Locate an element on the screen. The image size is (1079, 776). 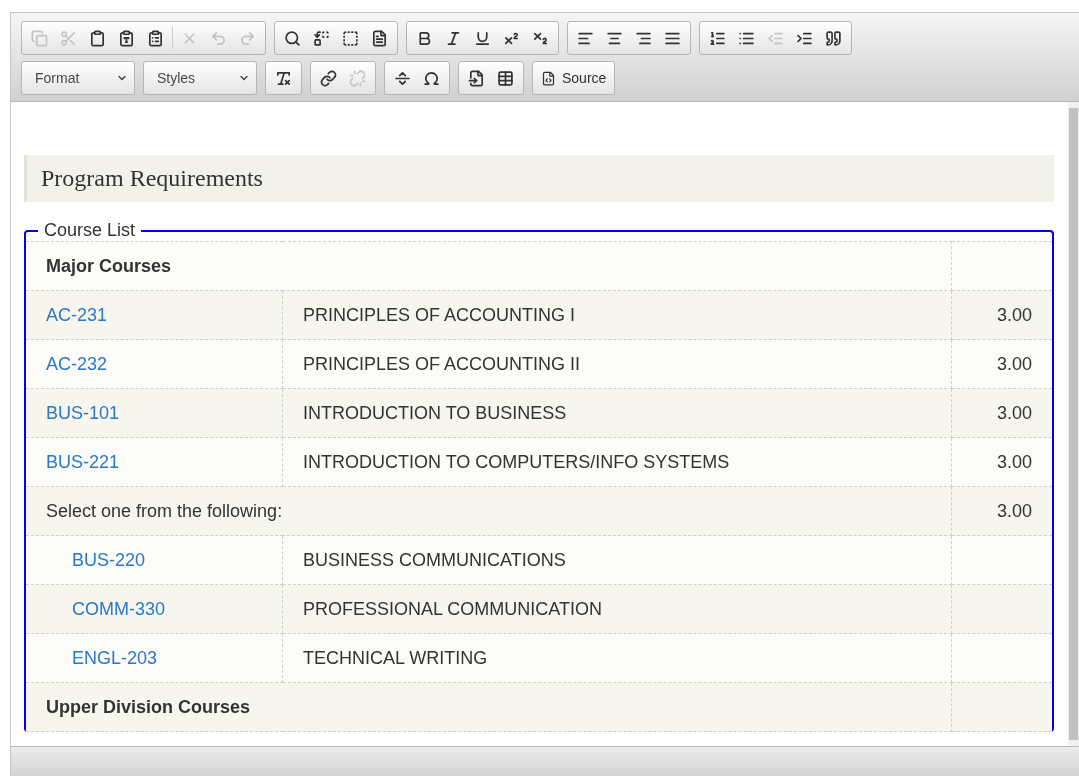
dropdown-button: Styles is located at coordinates (200, 78).